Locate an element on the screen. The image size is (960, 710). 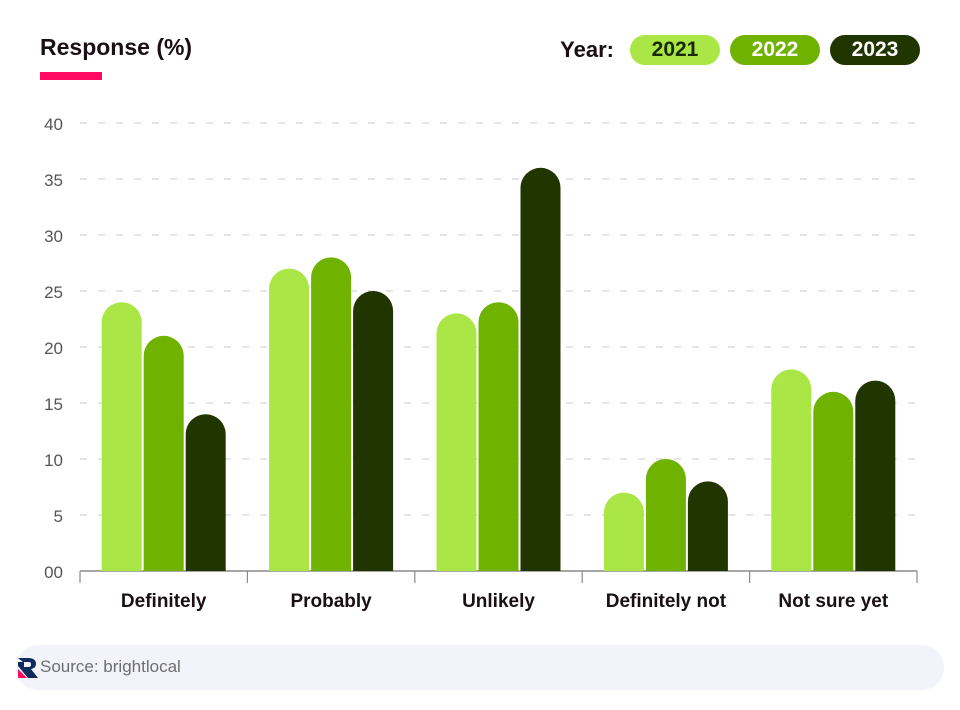
bar-2022-definitely is located at coordinates (163, 453).